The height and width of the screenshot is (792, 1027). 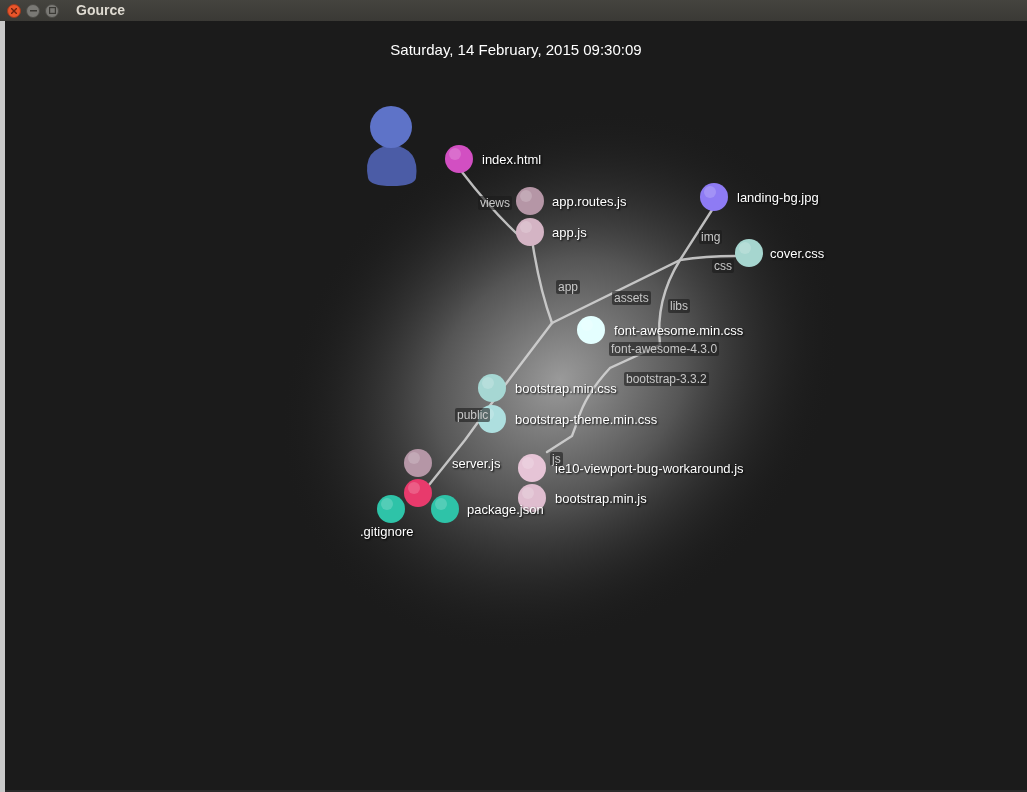 I want to click on directory-label: bootstrap-3.3.2, so click(x=666, y=379).